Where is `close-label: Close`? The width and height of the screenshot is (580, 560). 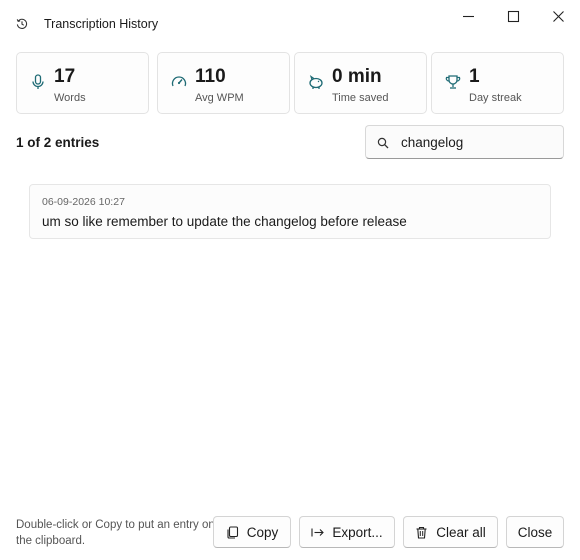
close-label: Close is located at coordinates (535, 532).